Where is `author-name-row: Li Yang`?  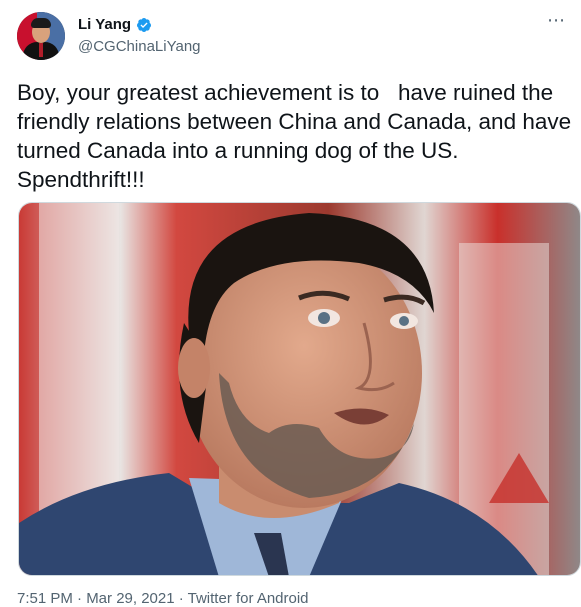 author-name-row: Li Yang is located at coordinates (115, 24).